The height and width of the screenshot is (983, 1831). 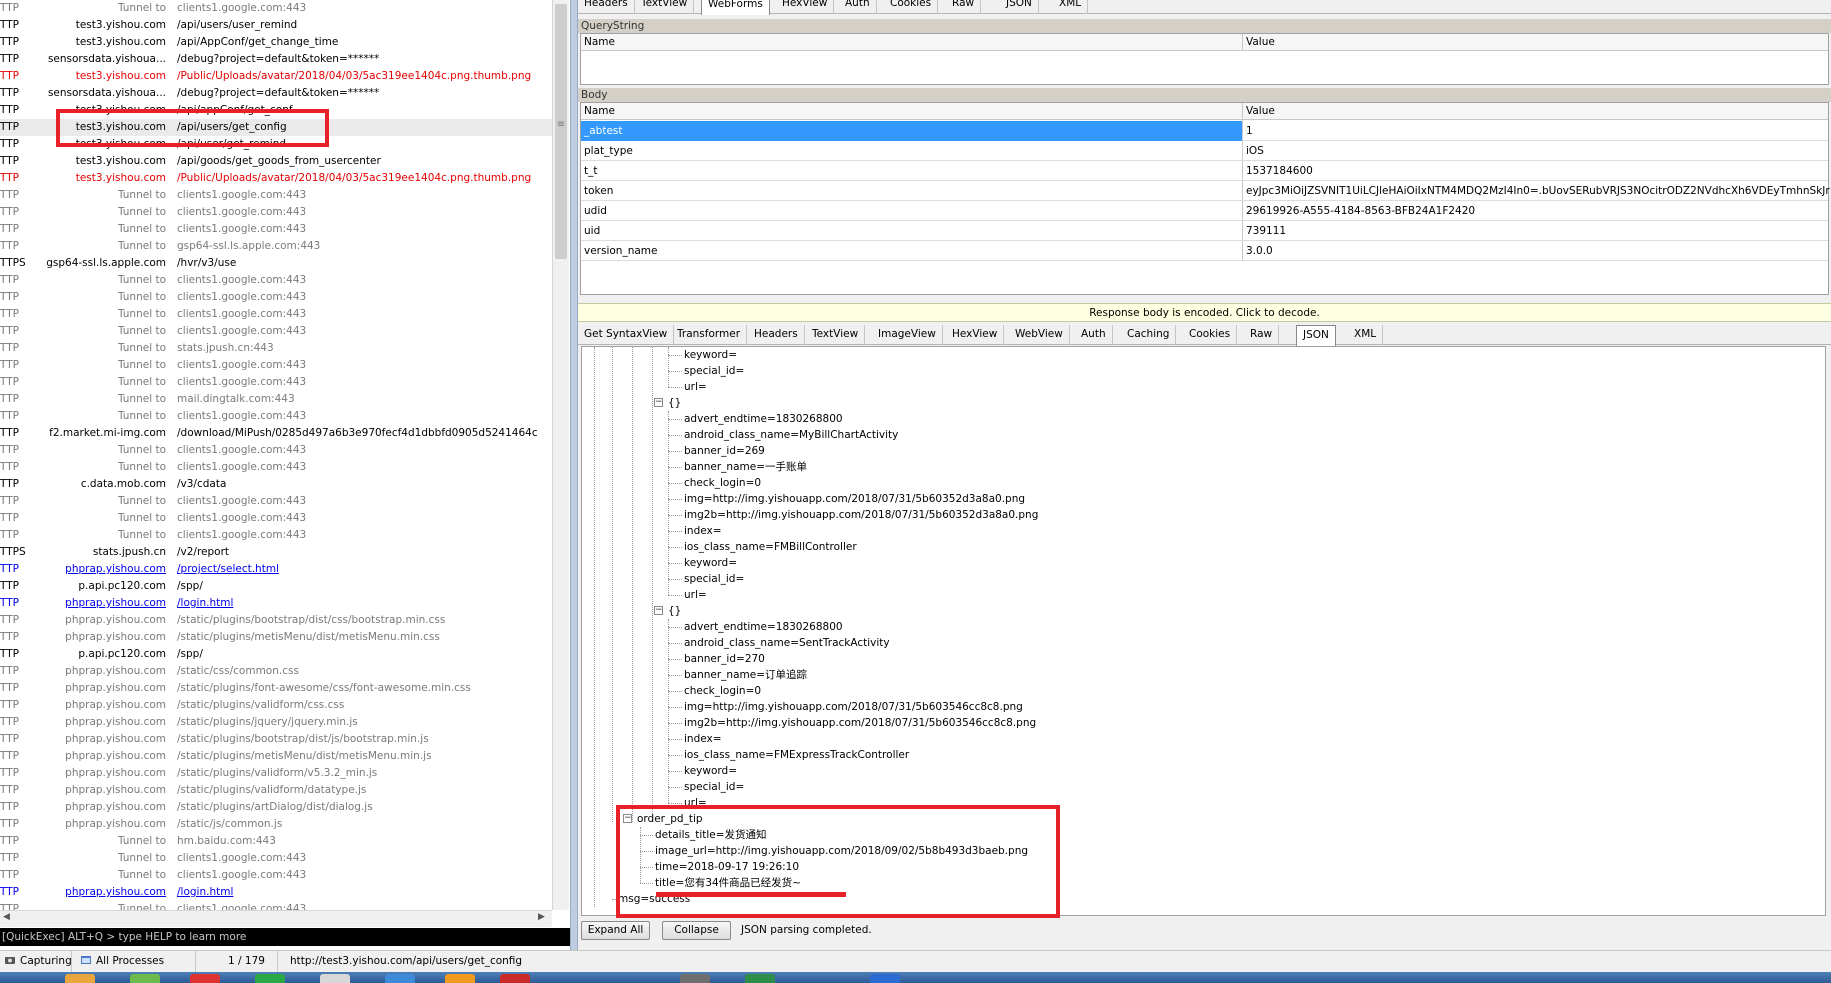 I want to click on body-col-value: Value, so click(x=1259, y=111).